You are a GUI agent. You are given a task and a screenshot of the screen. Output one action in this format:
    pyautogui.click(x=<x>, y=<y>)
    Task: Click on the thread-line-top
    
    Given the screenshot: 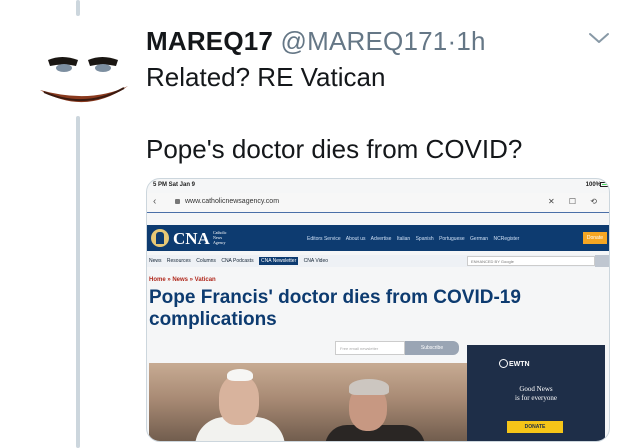 What is the action you would take?
    pyautogui.click(x=78, y=8)
    